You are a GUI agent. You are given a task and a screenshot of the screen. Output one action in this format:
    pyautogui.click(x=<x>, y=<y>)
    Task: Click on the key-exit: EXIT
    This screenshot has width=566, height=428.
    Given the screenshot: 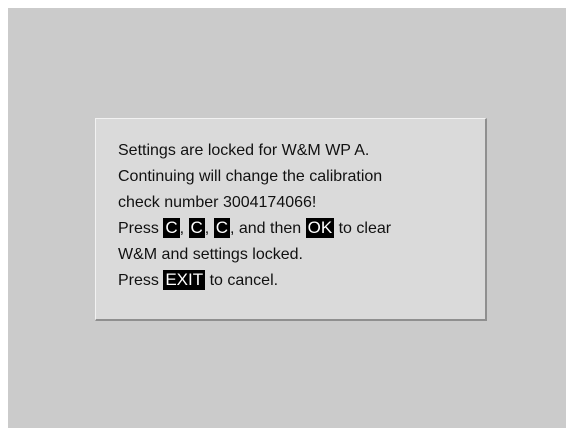 What is the action you would take?
    pyautogui.click(x=184, y=280)
    